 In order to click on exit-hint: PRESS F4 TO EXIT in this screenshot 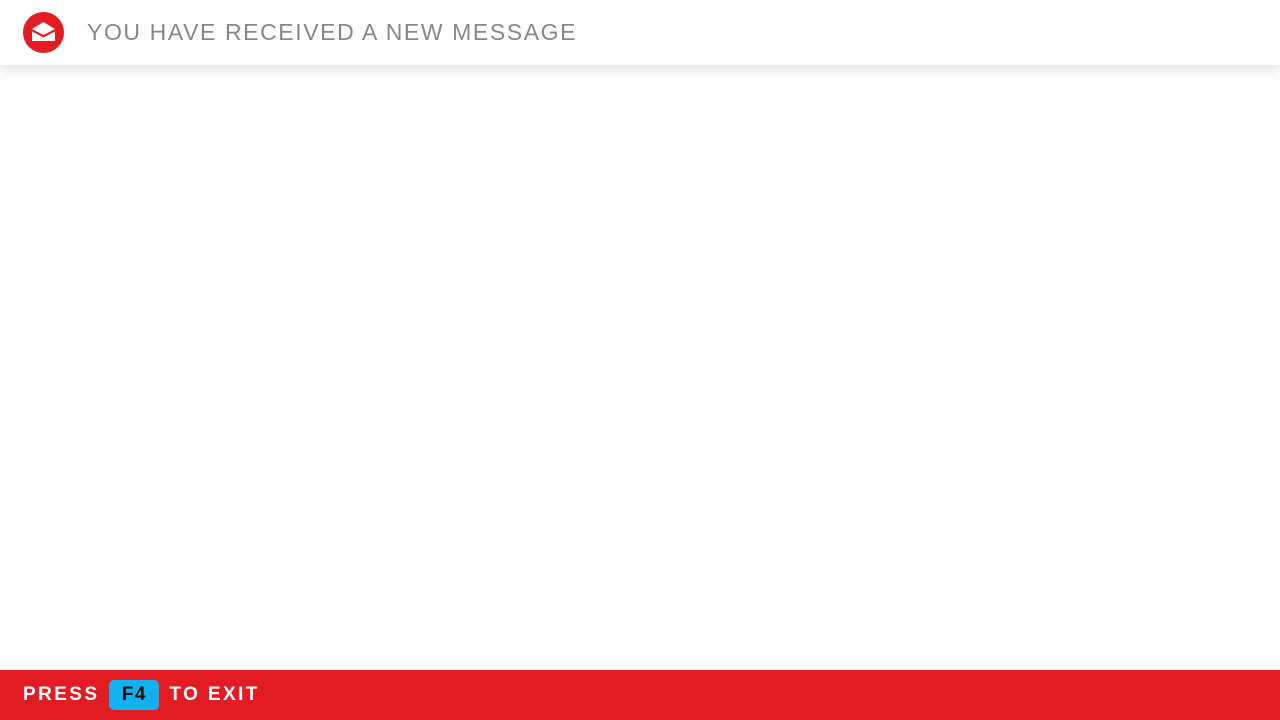, I will do `click(141, 695)`.